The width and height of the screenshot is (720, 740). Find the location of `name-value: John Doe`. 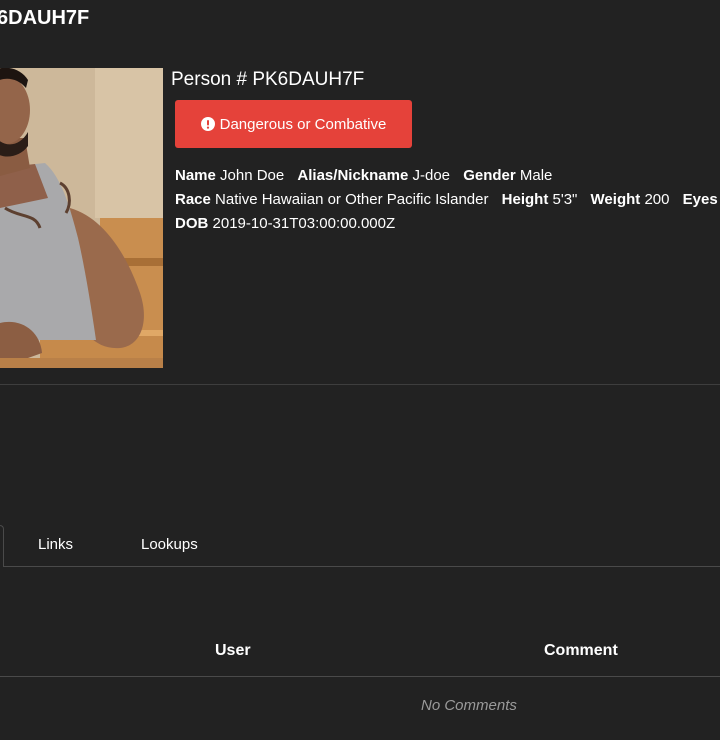

name-value: John Doe is located at coordinates (252, 175).